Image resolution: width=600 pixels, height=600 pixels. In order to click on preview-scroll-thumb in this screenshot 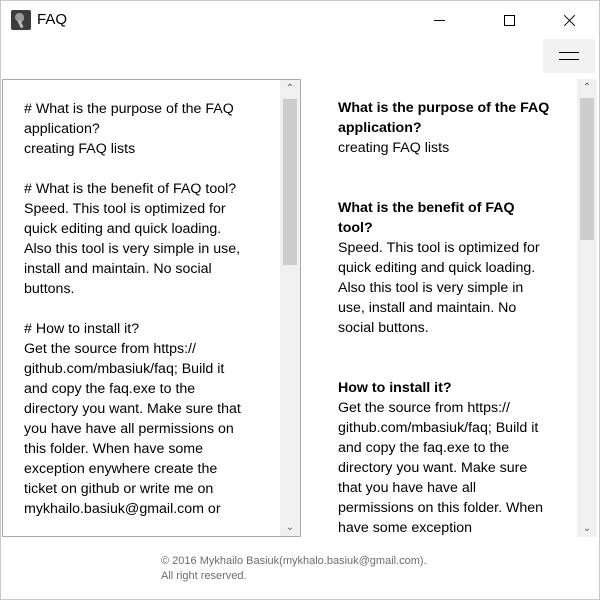, I will do `click(587, 169)`.